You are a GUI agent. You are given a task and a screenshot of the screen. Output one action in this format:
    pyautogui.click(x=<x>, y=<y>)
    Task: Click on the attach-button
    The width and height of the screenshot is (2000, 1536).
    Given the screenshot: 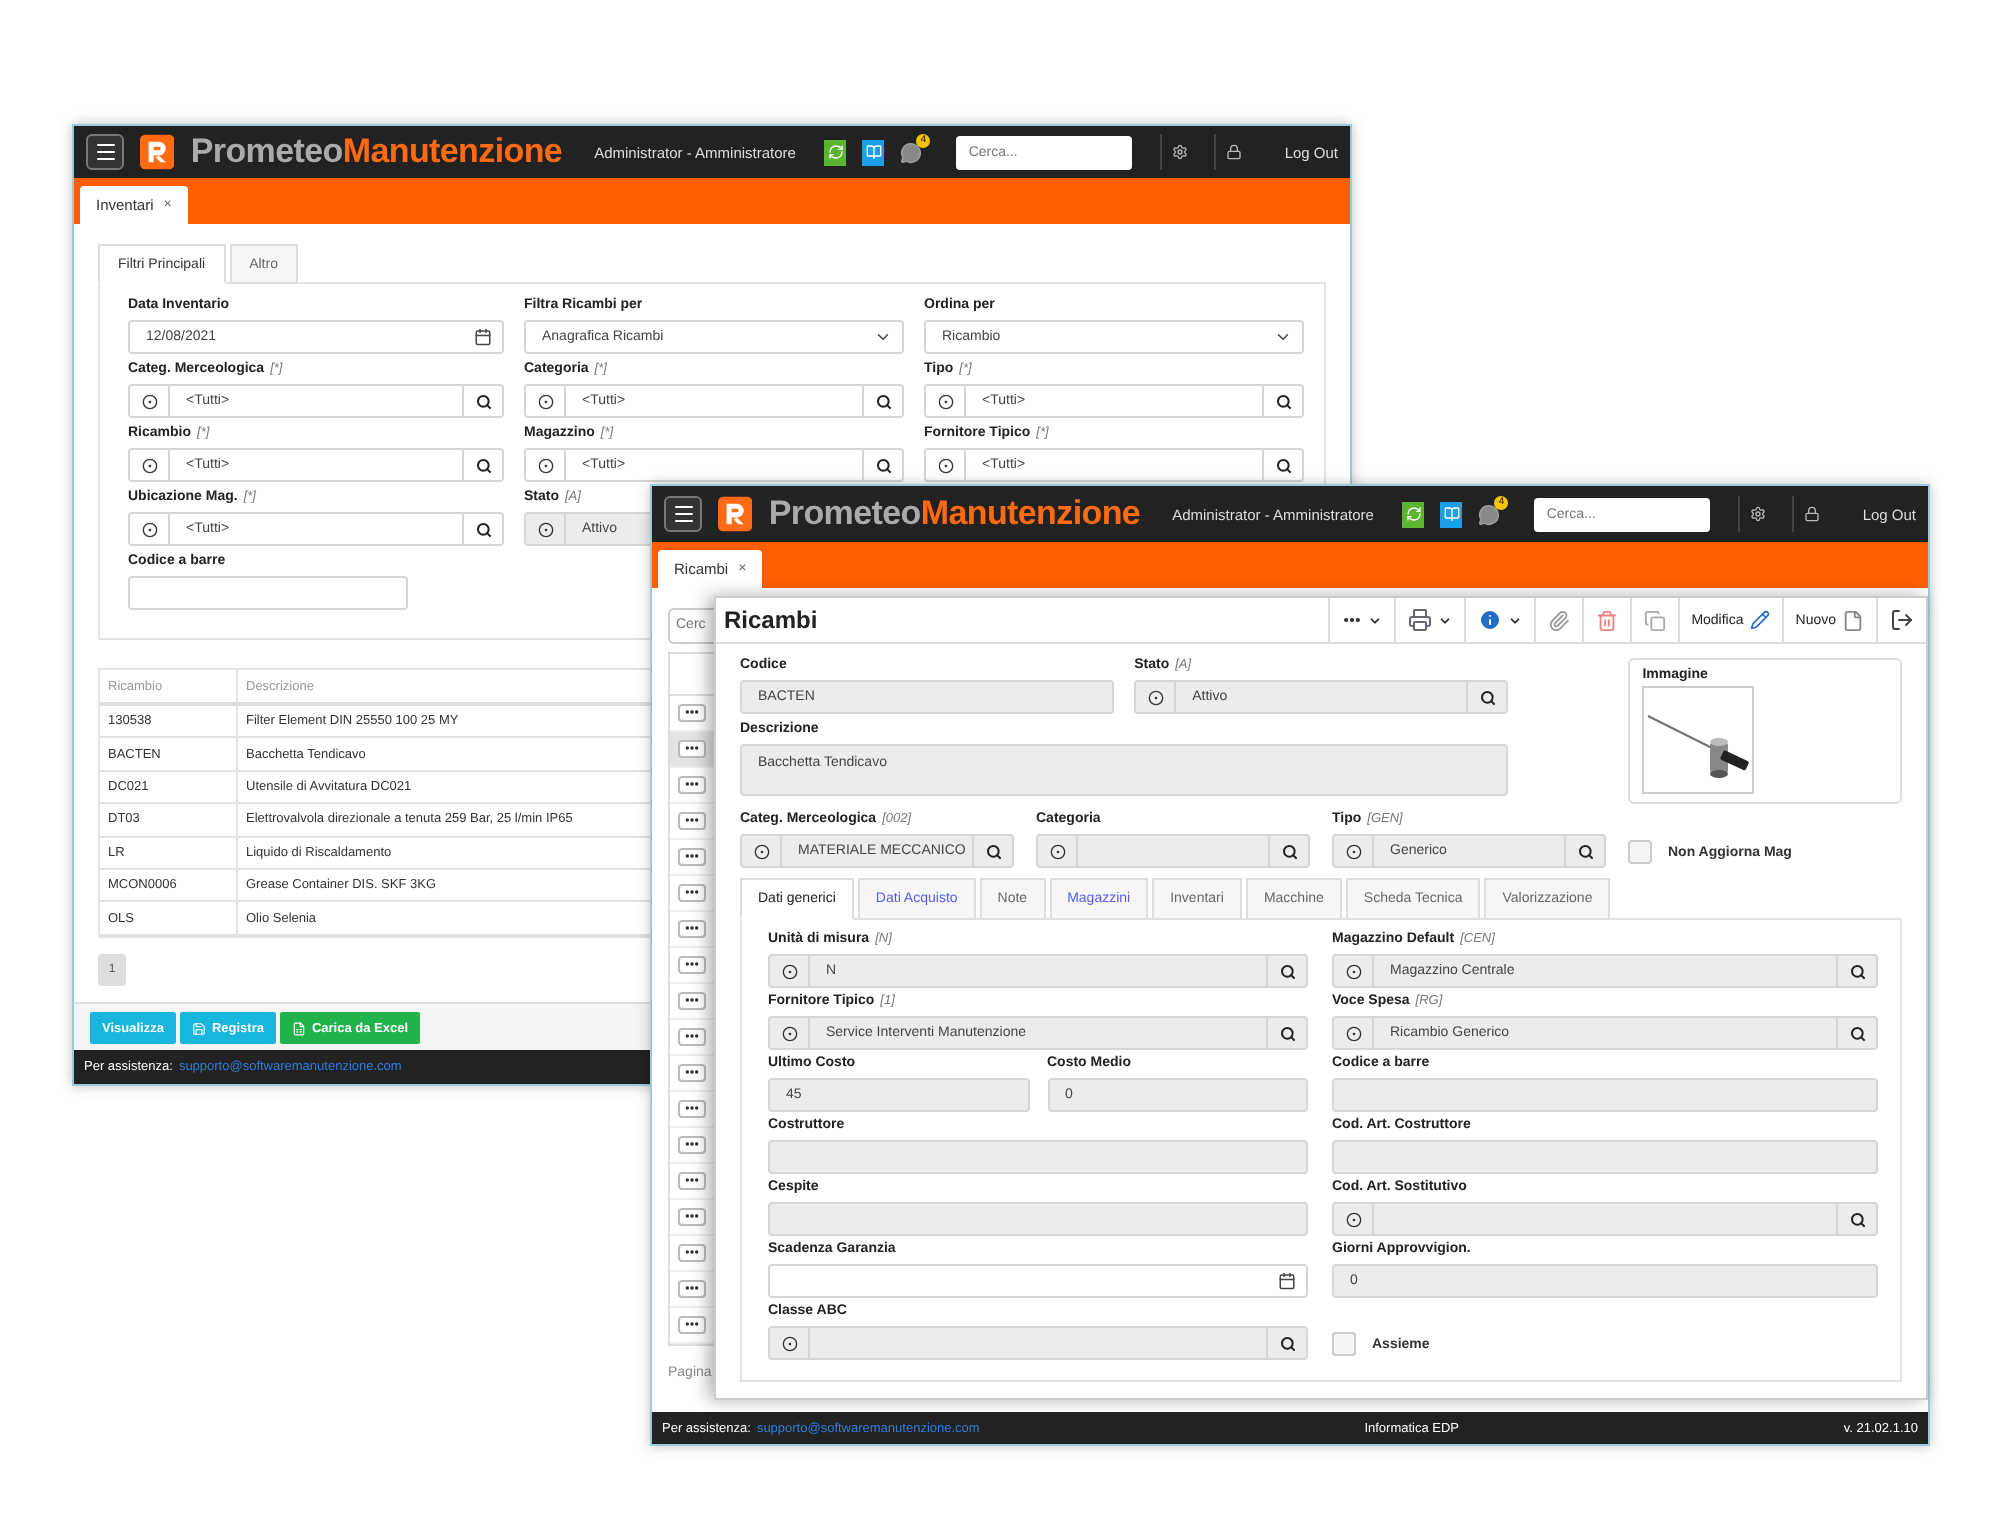 What is the action you would take?
    pyautogui.click(x=1557, y=620)
    